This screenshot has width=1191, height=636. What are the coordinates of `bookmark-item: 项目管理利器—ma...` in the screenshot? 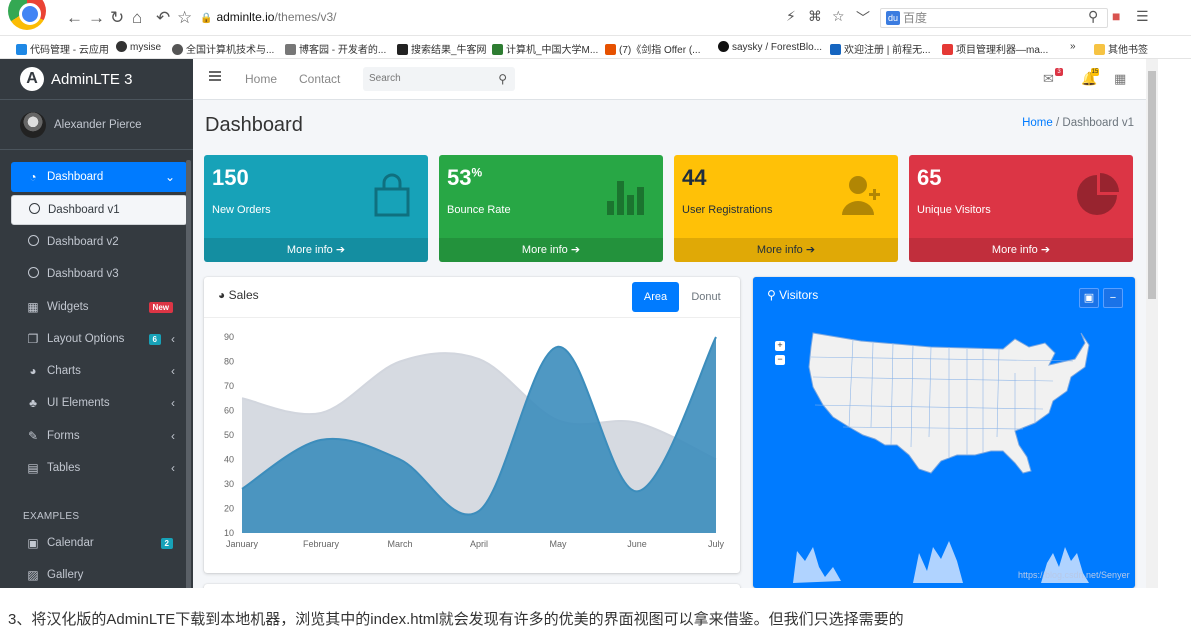 It's located at (995, 48).